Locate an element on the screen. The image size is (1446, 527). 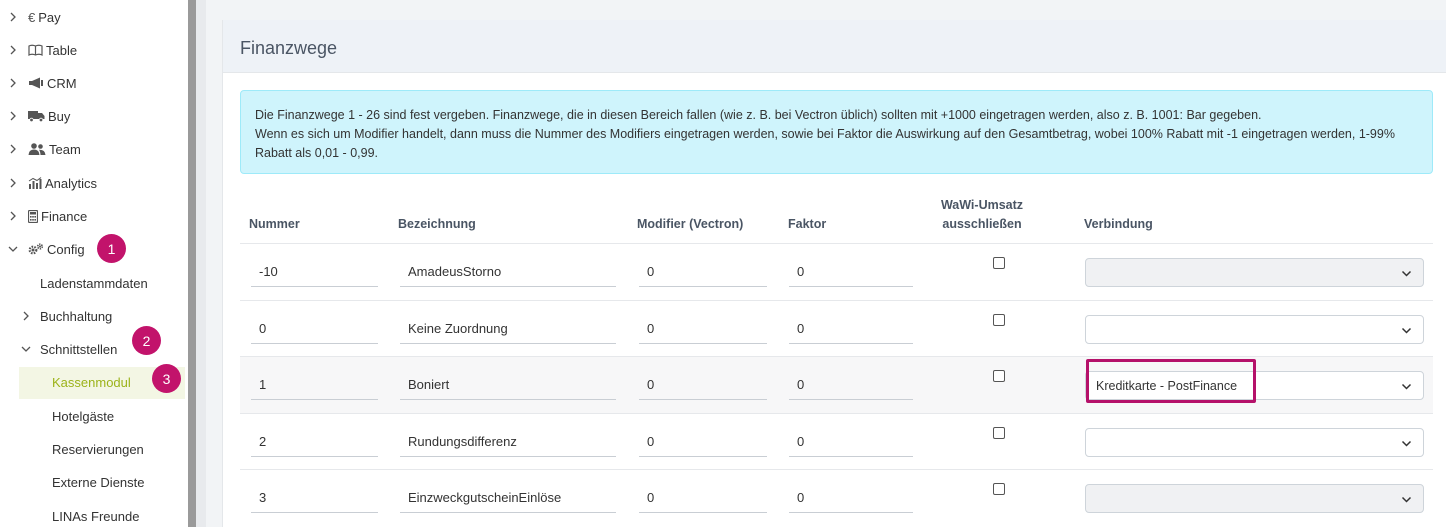
sidebar-item-label: LINAs Freunde is located at coordinates (96, 516).